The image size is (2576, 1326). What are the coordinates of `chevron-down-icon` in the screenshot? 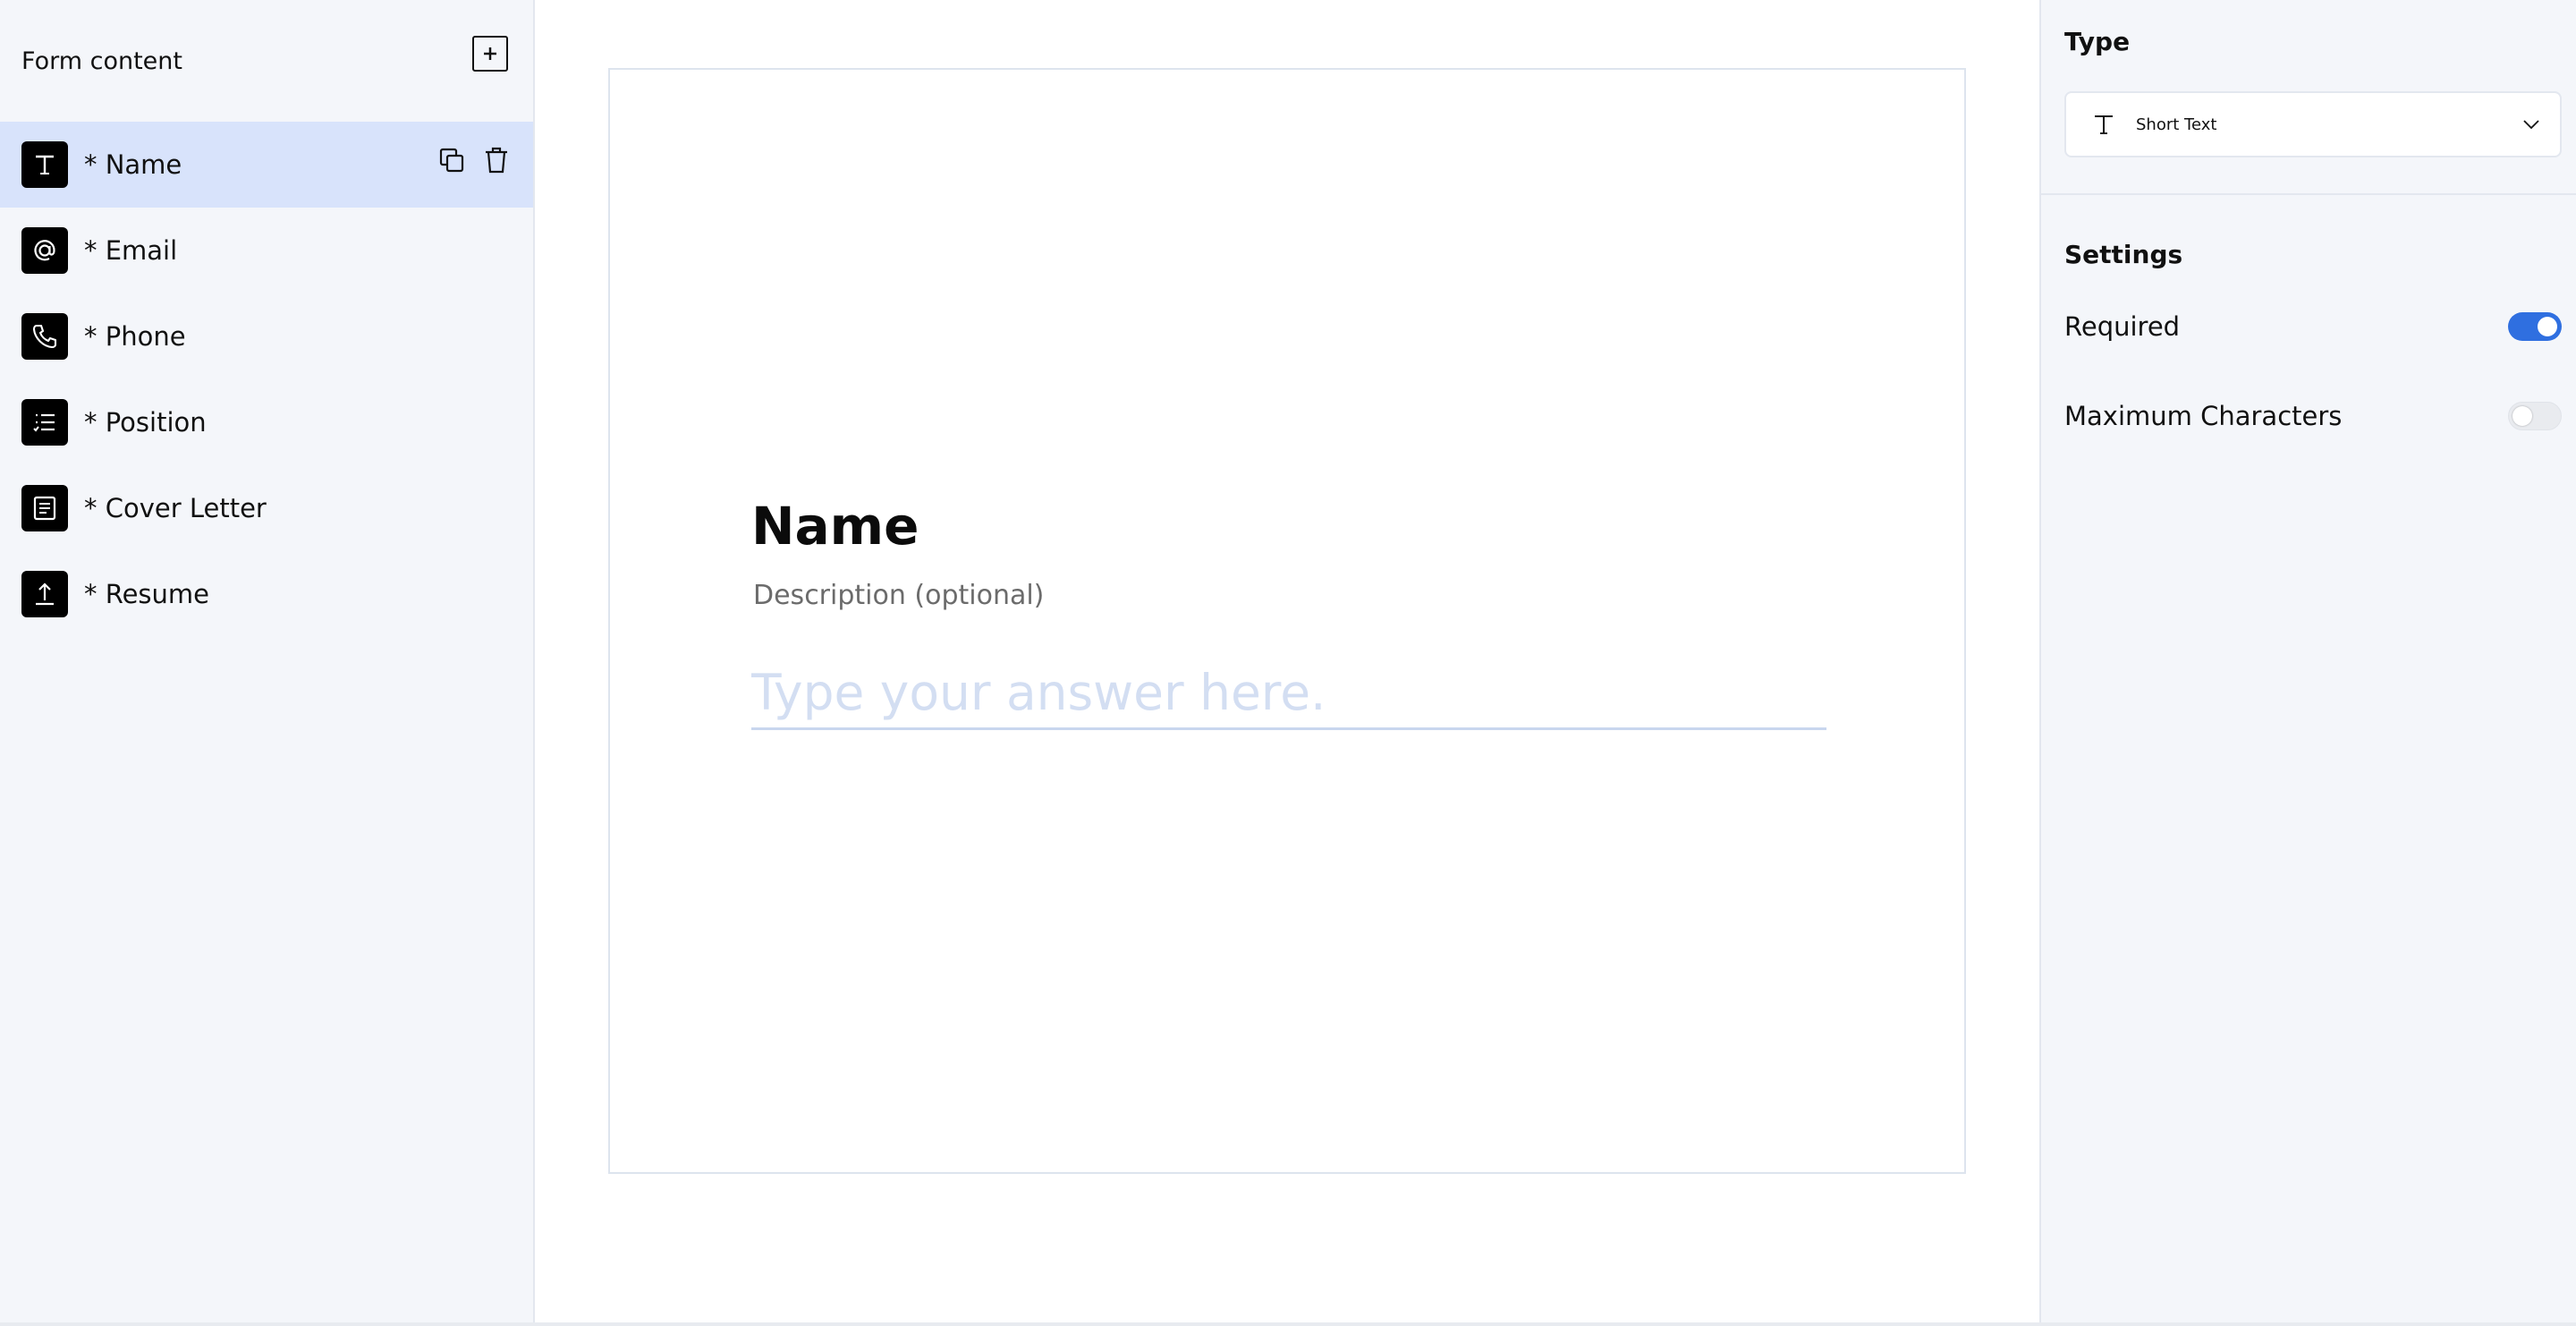 It's located at (2531, 125).